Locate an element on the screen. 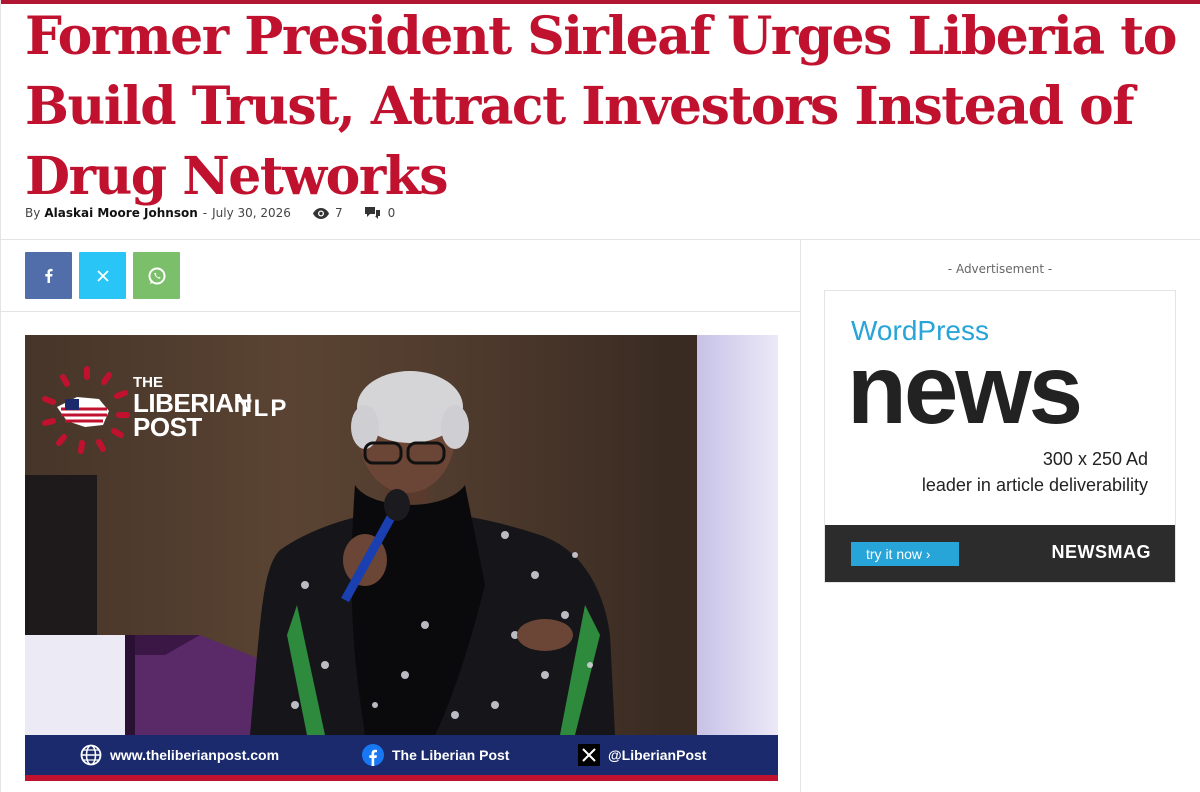 The height and width of the screenshot is (792, 1200). ad-size-text: 300 x 250 Ad is located at coordinates (1095, 459).